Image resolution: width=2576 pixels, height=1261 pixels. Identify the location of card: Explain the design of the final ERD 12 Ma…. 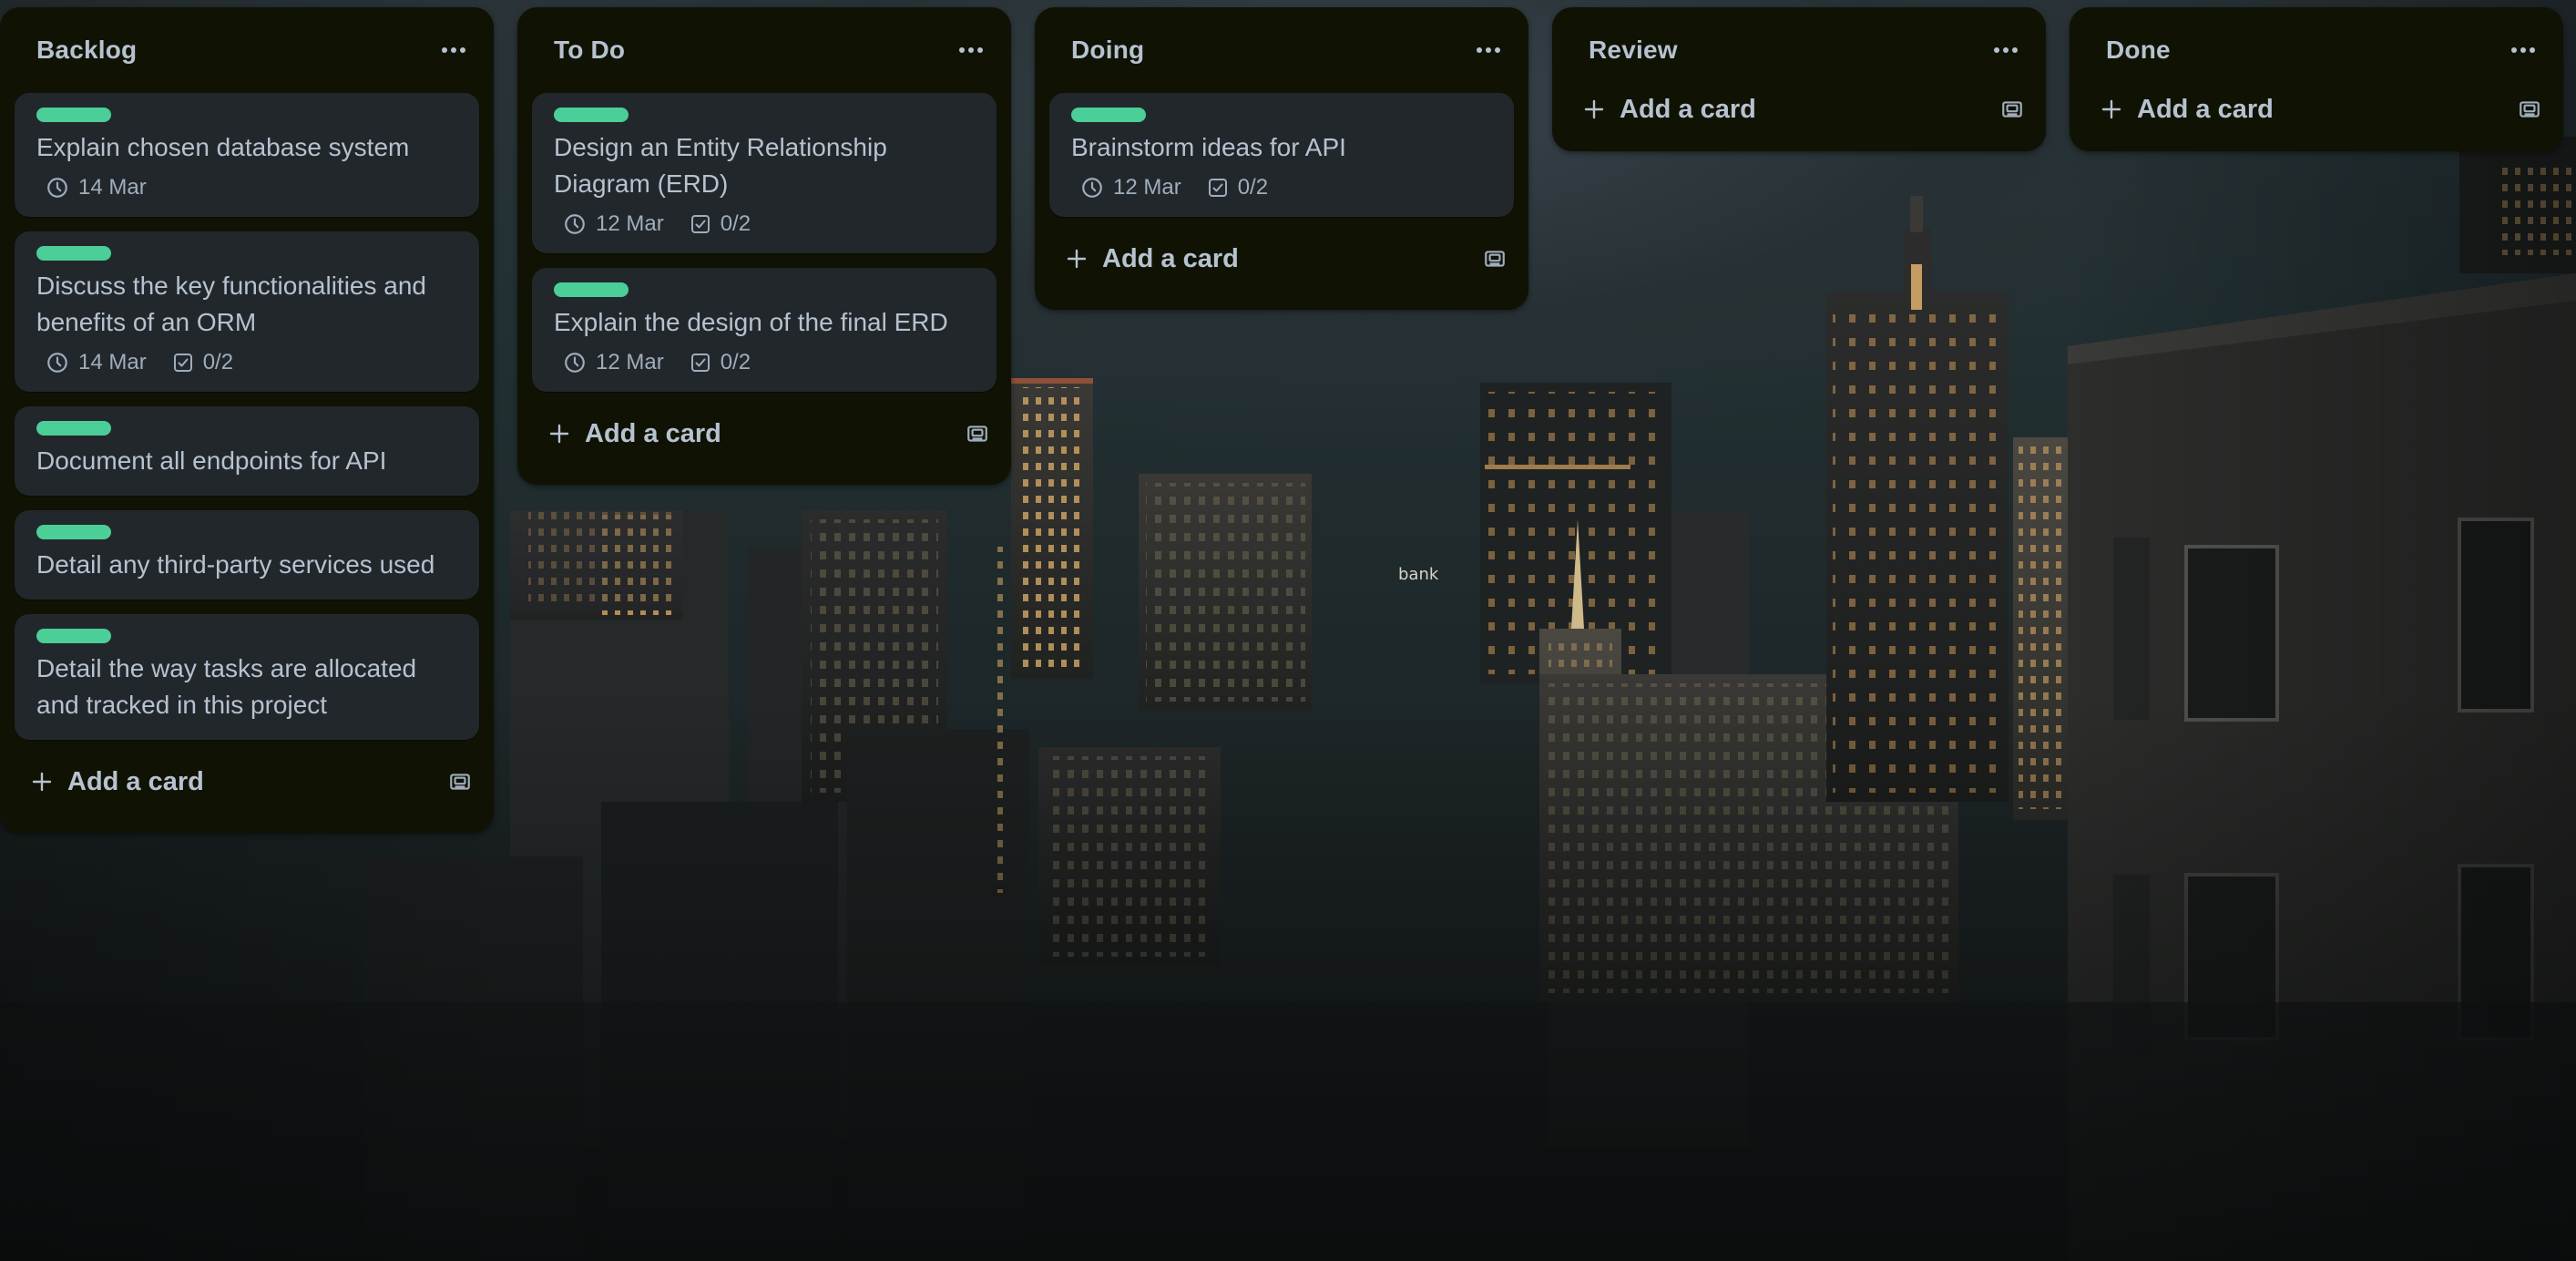
(764, 330).